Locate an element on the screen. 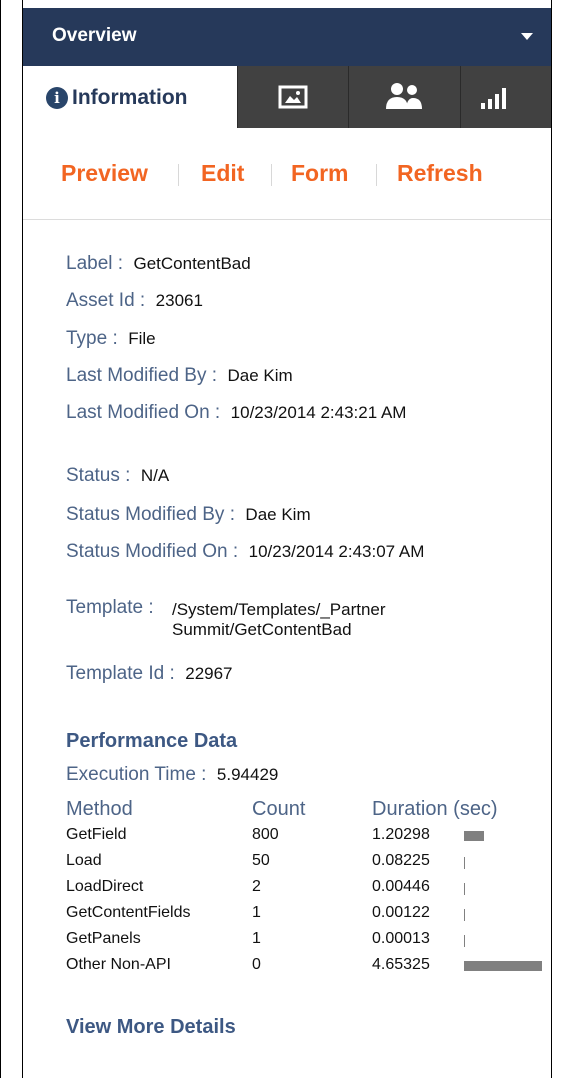 The width and height of the screenshot is (573, 1078). status-modified-by-label: Status Modified By : is located at coordinates (150, 514).